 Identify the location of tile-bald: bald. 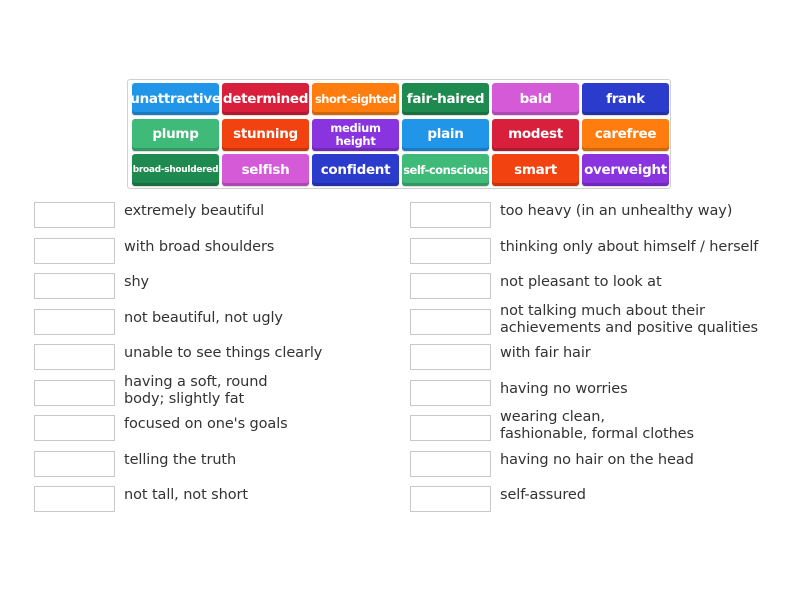
(535, 99).